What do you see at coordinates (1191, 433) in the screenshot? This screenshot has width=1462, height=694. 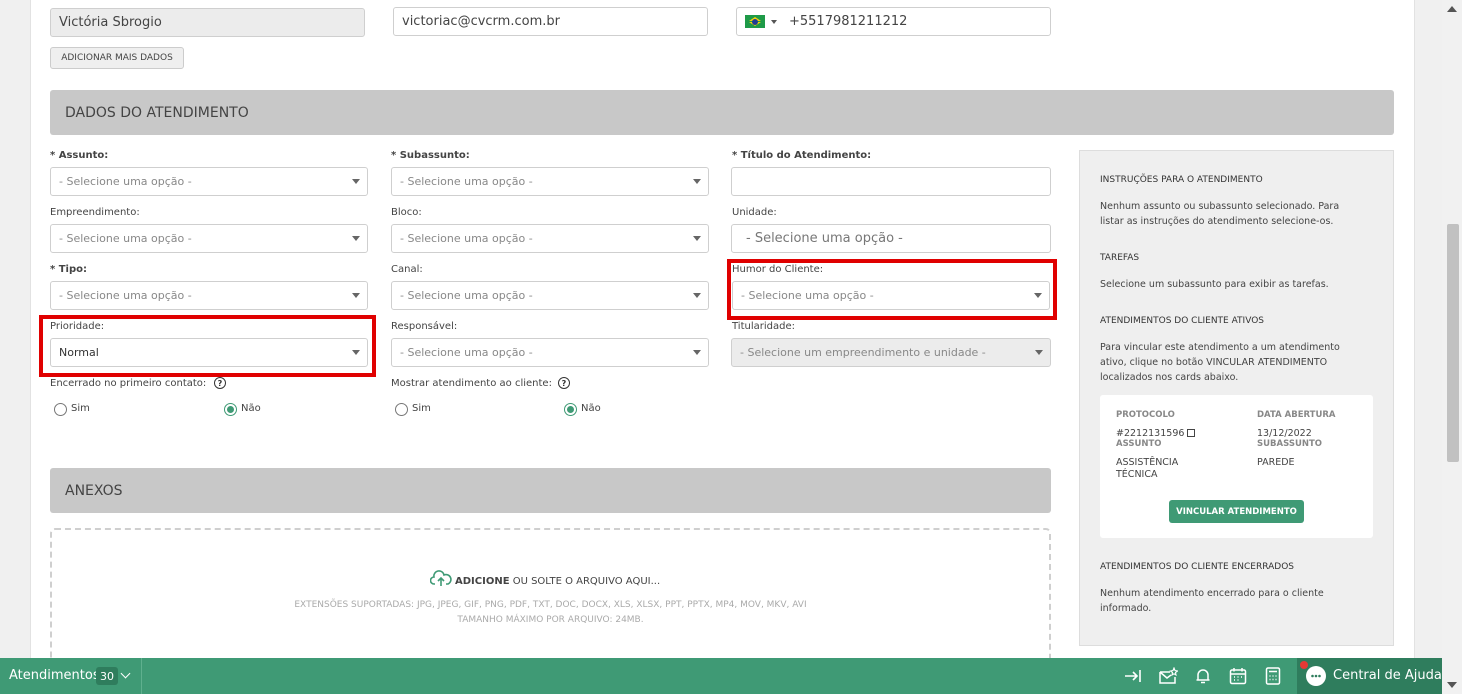 I see `external-link-icon` at bounding box center [1191, 433].